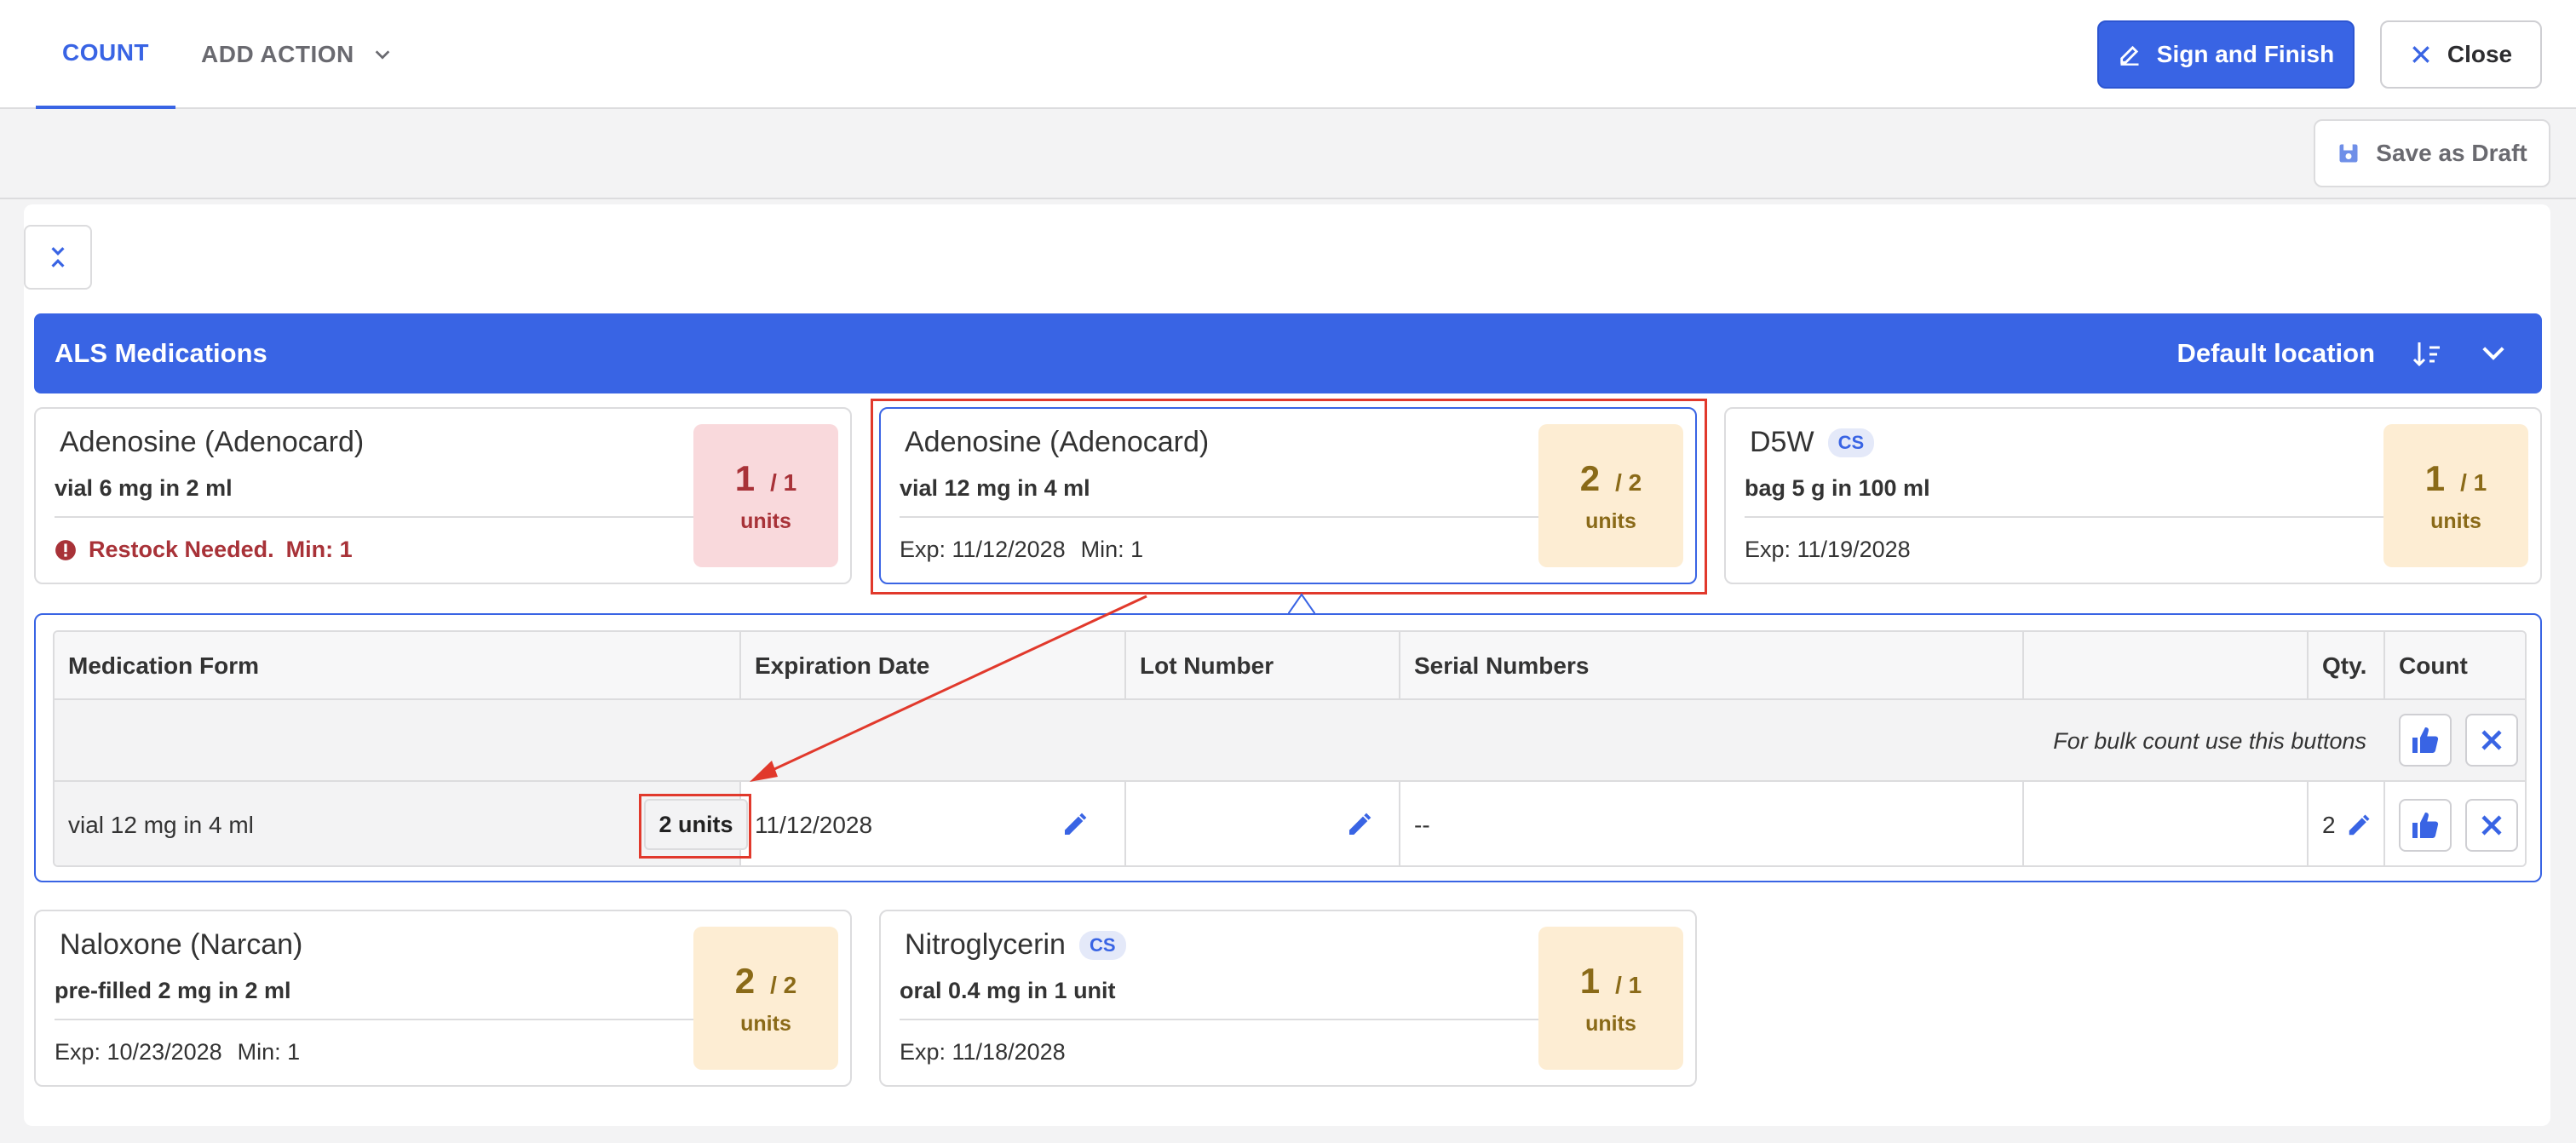  I want to click on cell-lot-number, so click(1263, 823).